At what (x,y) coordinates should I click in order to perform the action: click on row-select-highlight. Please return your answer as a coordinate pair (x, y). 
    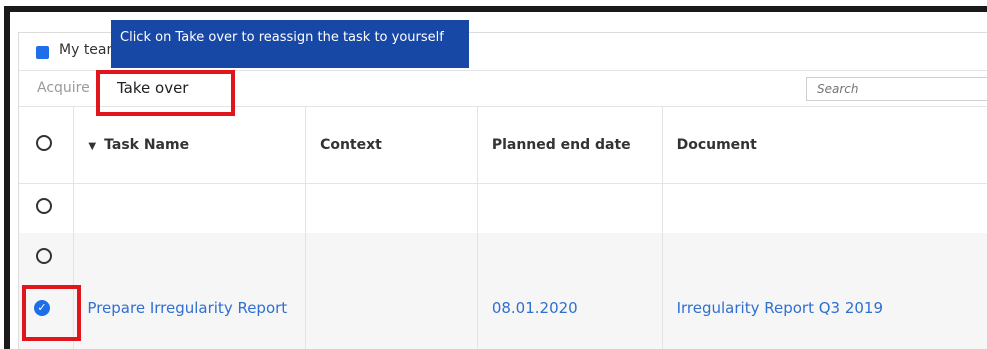
    Looking at the image, I should click on (51, 313).